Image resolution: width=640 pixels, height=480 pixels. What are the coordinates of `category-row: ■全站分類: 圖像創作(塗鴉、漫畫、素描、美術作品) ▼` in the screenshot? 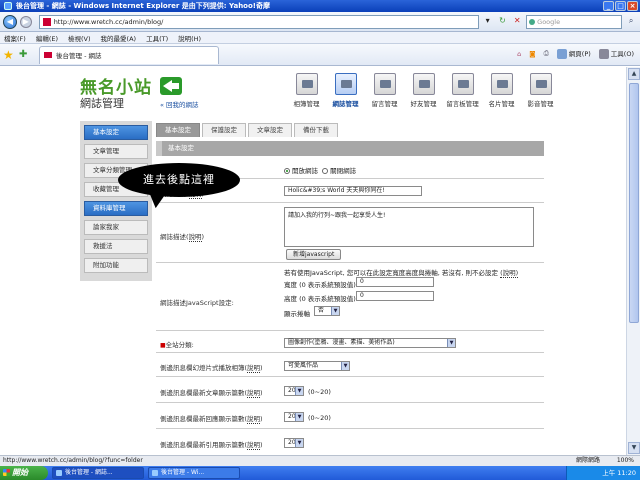 It's located at (350, 342).